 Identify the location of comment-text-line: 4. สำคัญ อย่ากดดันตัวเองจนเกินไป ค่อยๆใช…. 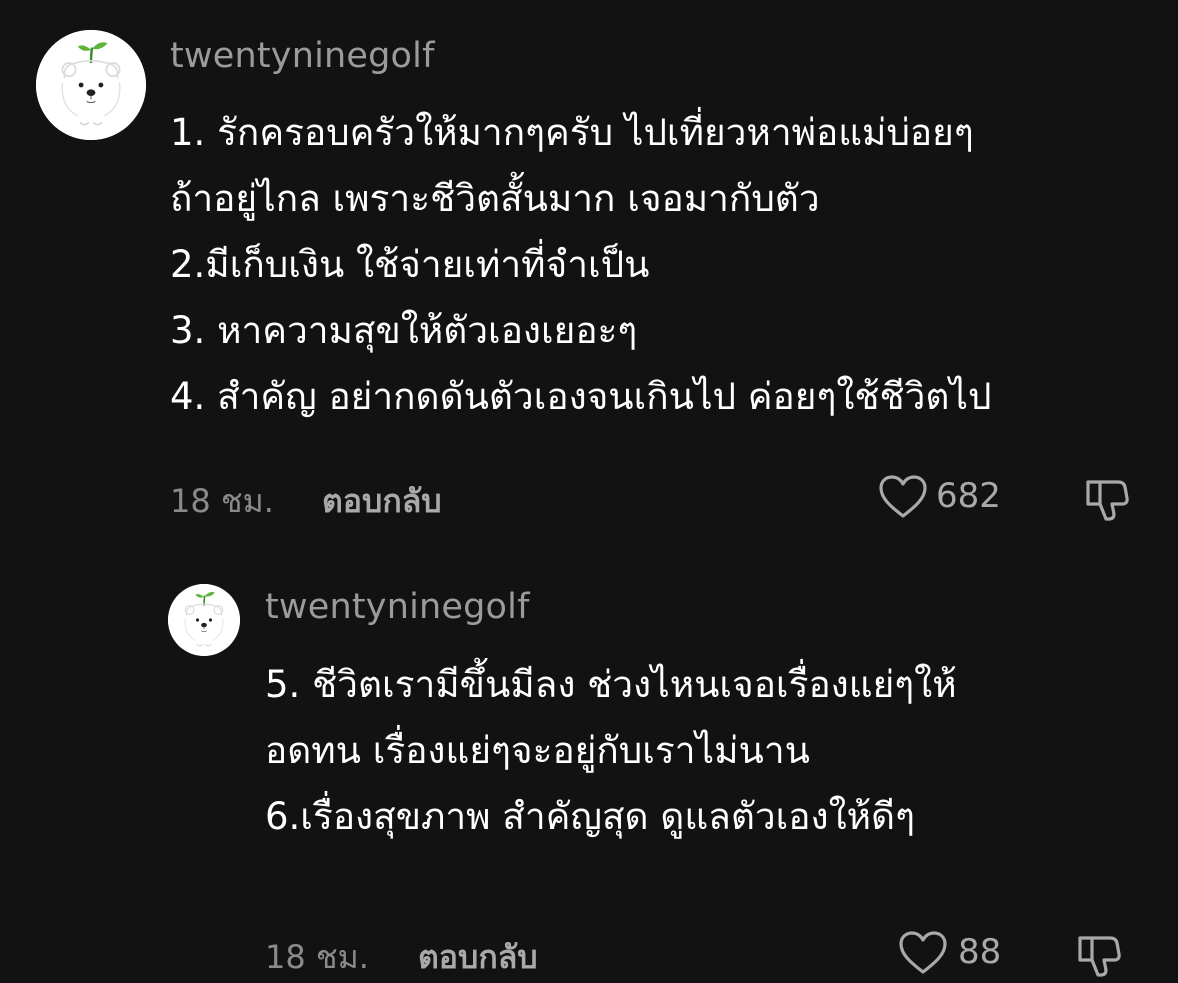
(581, 396).